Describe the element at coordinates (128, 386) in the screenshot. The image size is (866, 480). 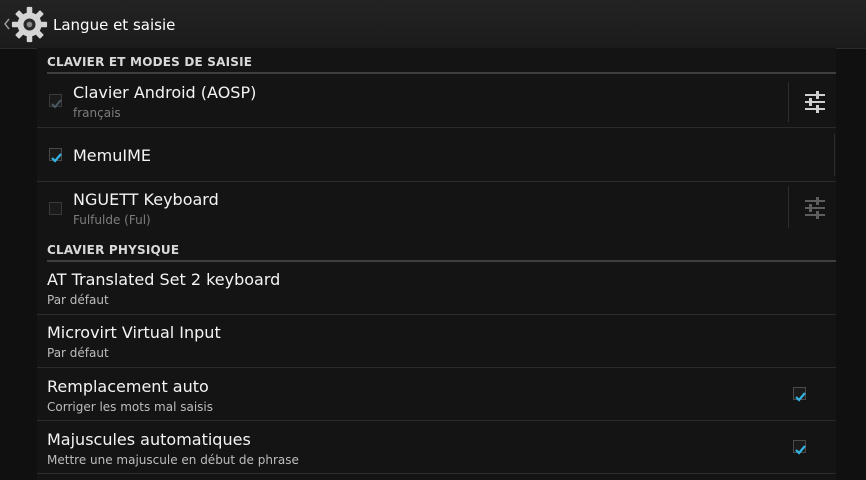
I see `pref-title: Remplacement auto` at that location.